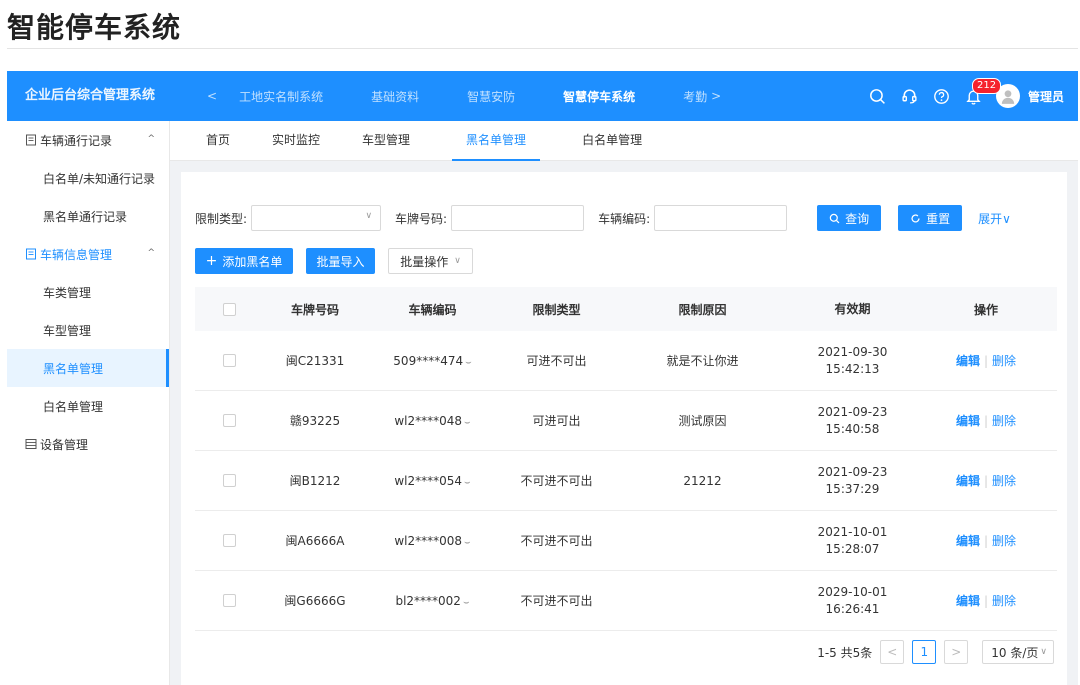 The height and width of the screenshot is (685, 1080). I want to click on page-size-label: 10 条/页, so click(1015, 652).